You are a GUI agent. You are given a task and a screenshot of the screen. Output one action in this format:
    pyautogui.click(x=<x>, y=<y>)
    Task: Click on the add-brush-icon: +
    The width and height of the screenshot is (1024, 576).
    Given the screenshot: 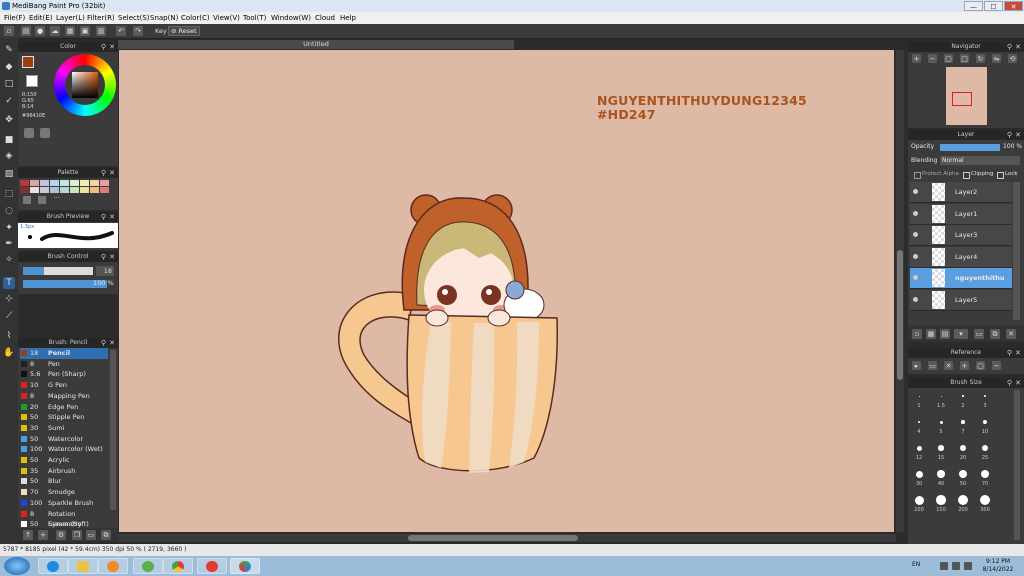 What is the action you would take?
    pyautogui.click(x=43, y=535)
    